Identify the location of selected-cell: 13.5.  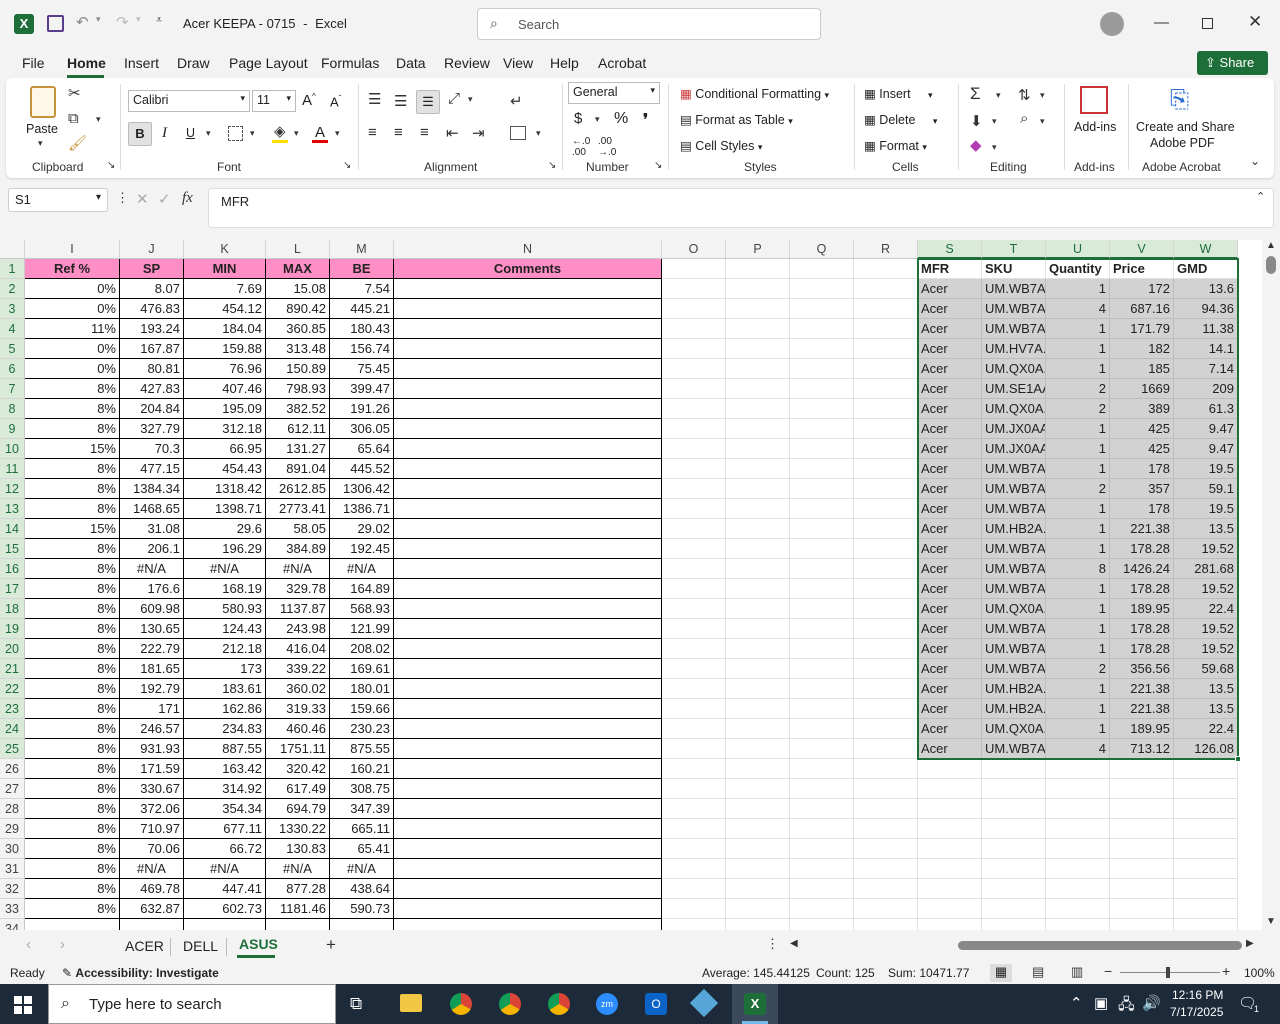
(1206, 689).